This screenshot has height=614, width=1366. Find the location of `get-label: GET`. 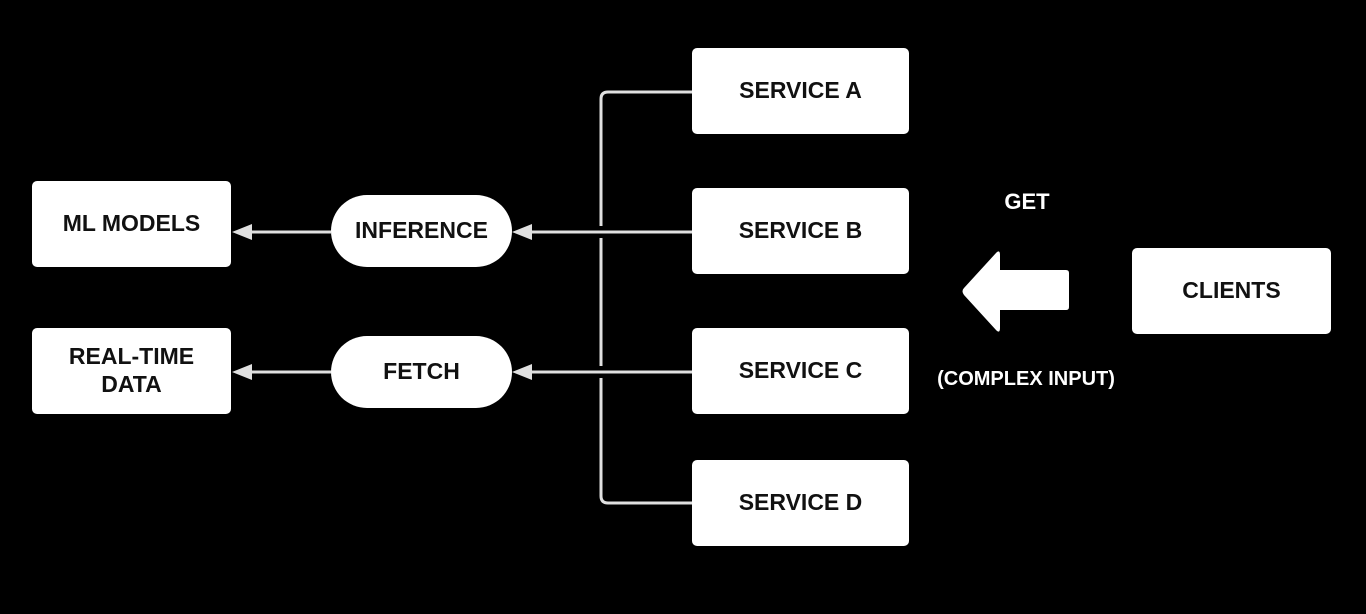

get-label: GET is located at coordinates (1027, 201).